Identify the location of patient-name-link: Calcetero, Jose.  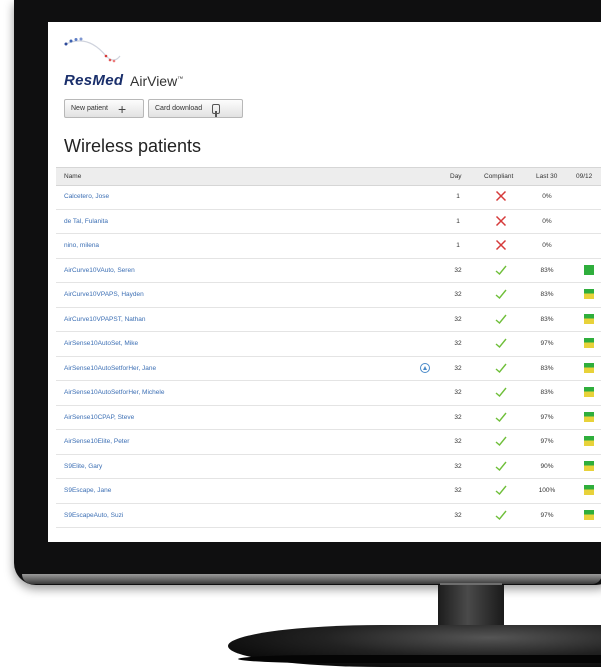
(86, 196).